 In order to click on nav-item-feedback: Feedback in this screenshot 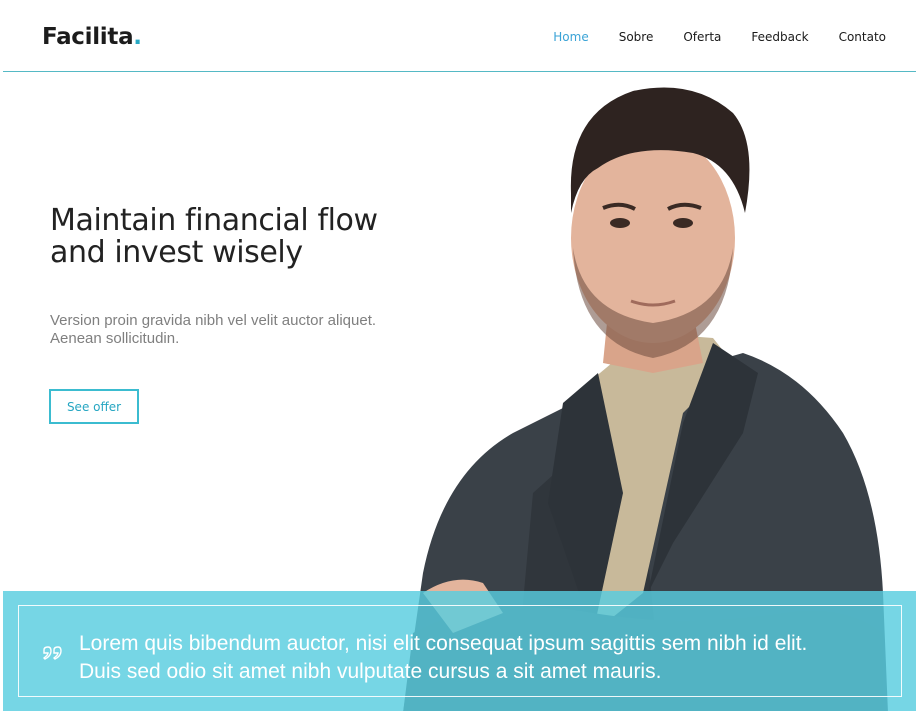, I will do `click(779, 37)`.